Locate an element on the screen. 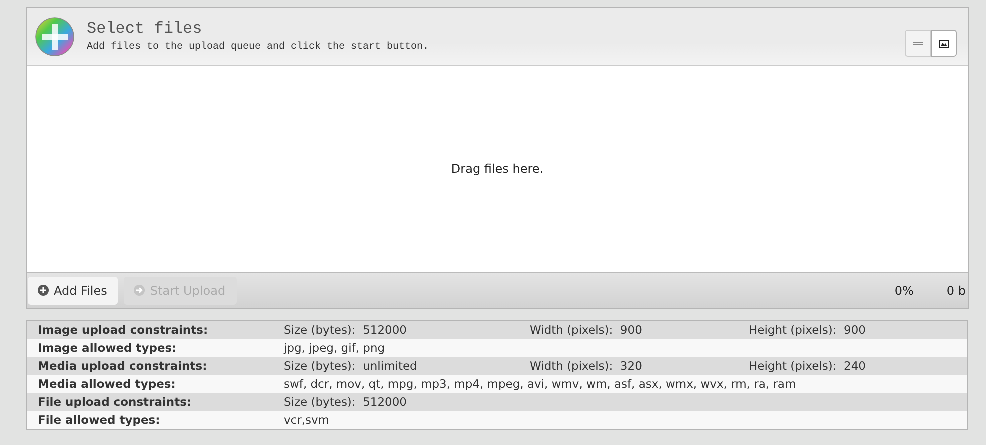 This screenshot has height=445, width=986. constraint-value: Width (pixels): 320 is located at coordinates (587, 366).